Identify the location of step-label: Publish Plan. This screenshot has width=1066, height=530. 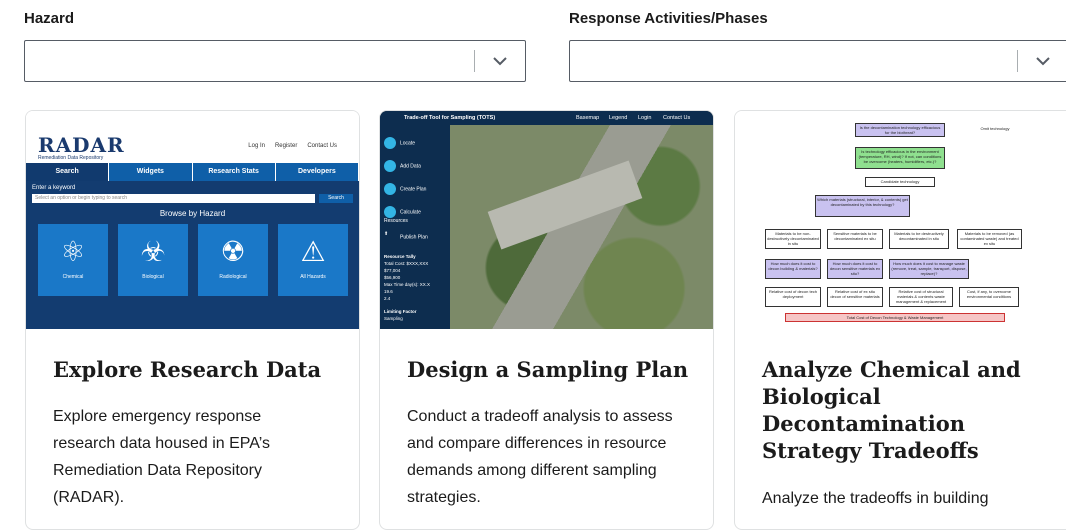
(414, 237).